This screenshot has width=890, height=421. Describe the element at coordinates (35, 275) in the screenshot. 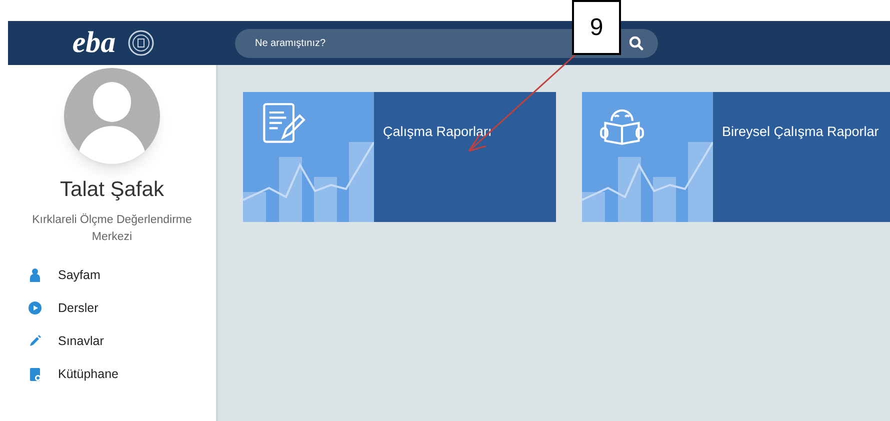

I see `user-icon` at that location.